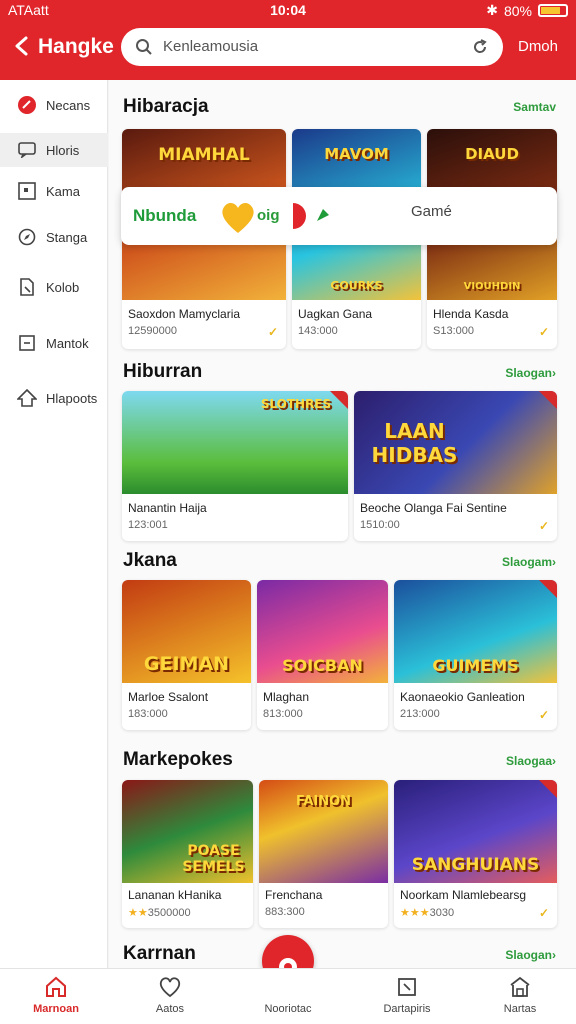 Image resolution: width=576 pixels, height=1024 pixels. Describe the element at coordinates (150, 560) in the screenshot. I see `section-title: Jkana` at that location.